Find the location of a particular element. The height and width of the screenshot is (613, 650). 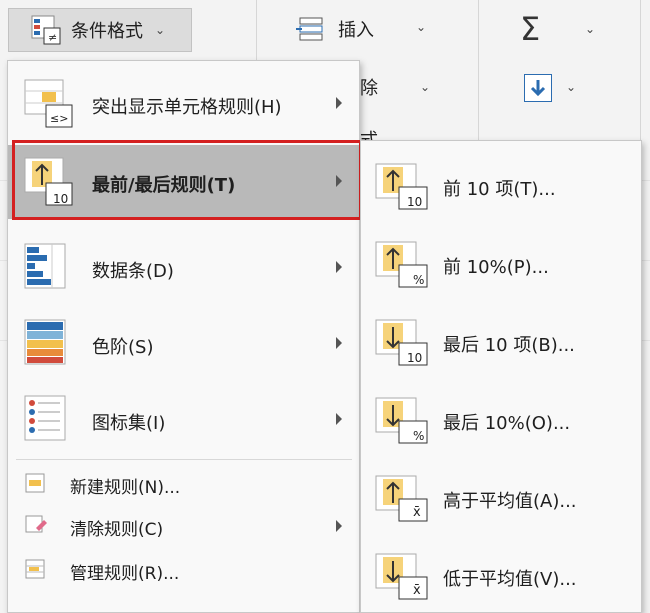

insert-cells-icon is located at coordinates (311, 29).